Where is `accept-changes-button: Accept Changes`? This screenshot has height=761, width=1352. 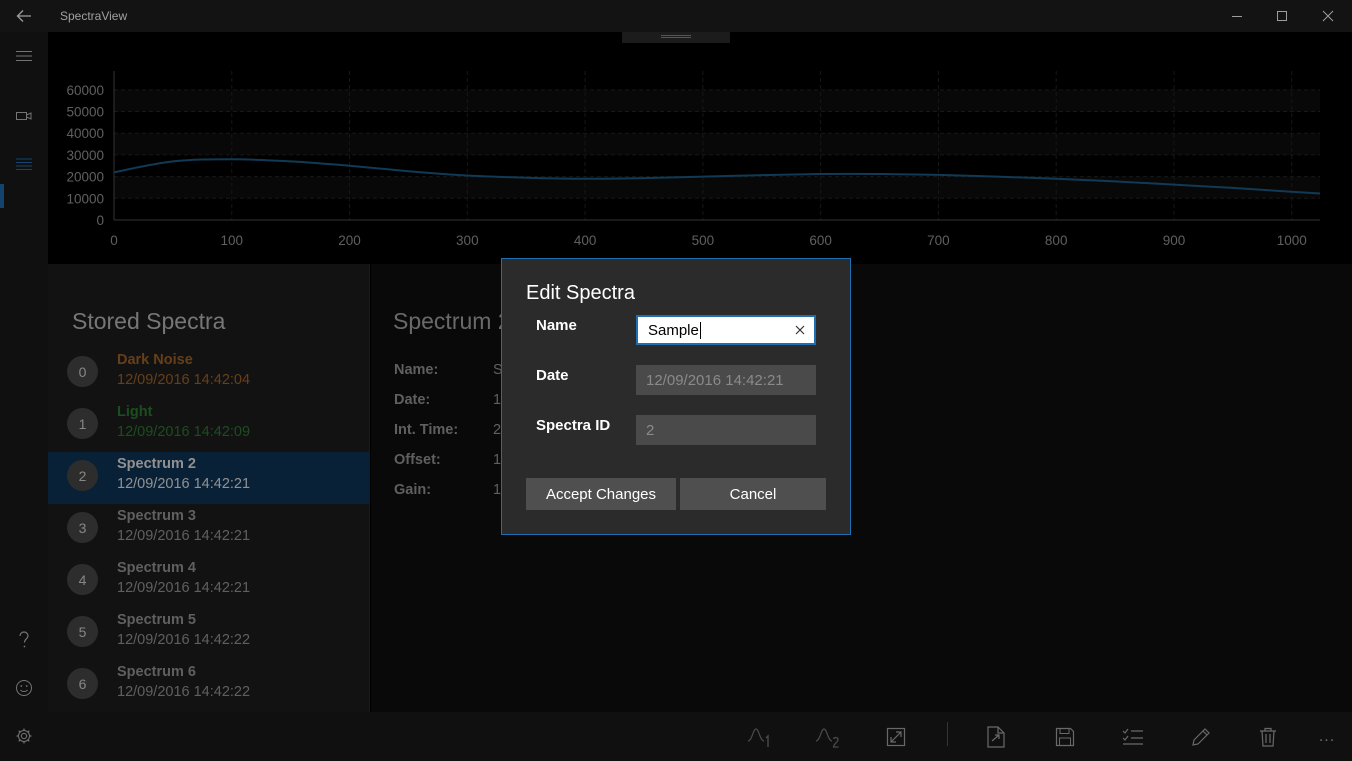 accept-changes-button: Accept Changes is located at coordinates (601, 494).